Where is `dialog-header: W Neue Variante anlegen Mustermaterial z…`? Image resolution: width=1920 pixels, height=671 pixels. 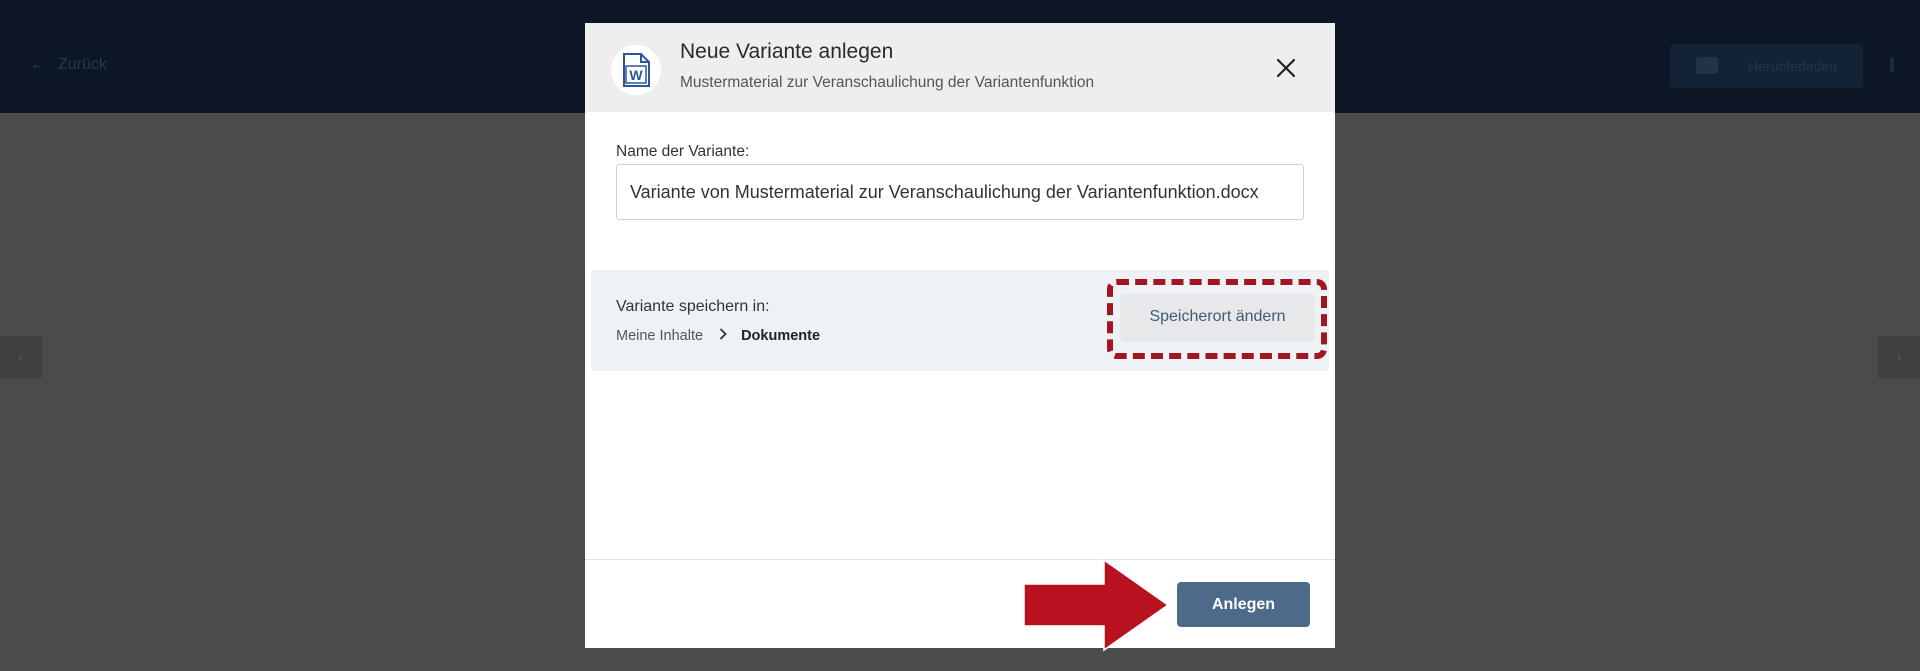 dialog-header: W Neue Variante anlegen Mustermaterial z… is located at coordinates (960, 67).